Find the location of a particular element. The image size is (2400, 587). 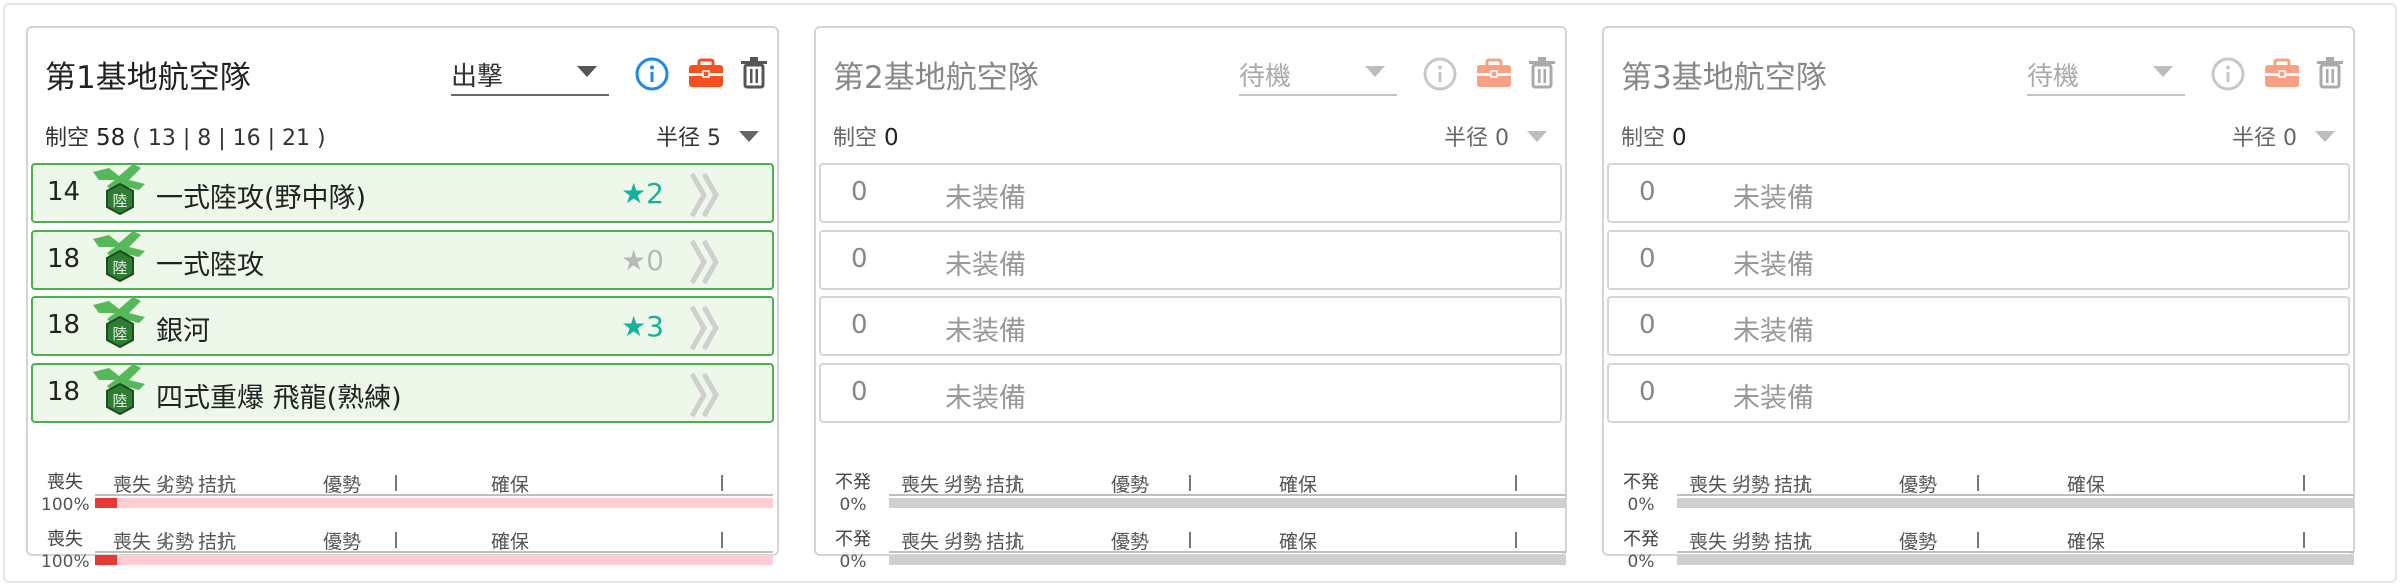

slot-plane-count: 14 is located at coordinates (63, 192).